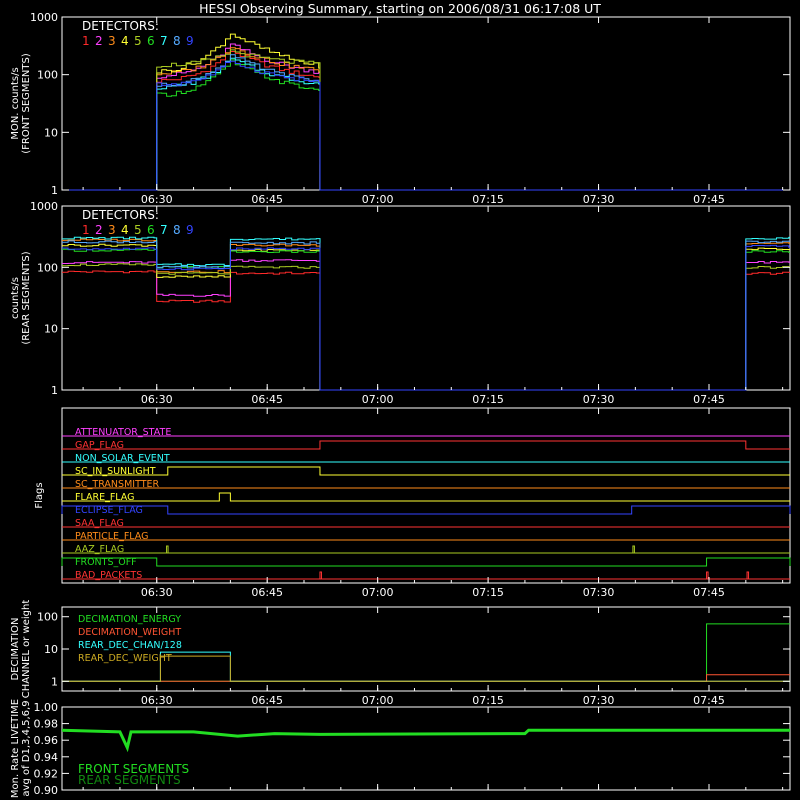  What do you see at coordinates (46, 740) in the screenshot?
I see `livetime-panel-y-tick-label: 0.96` at bounding box center [46, 740].